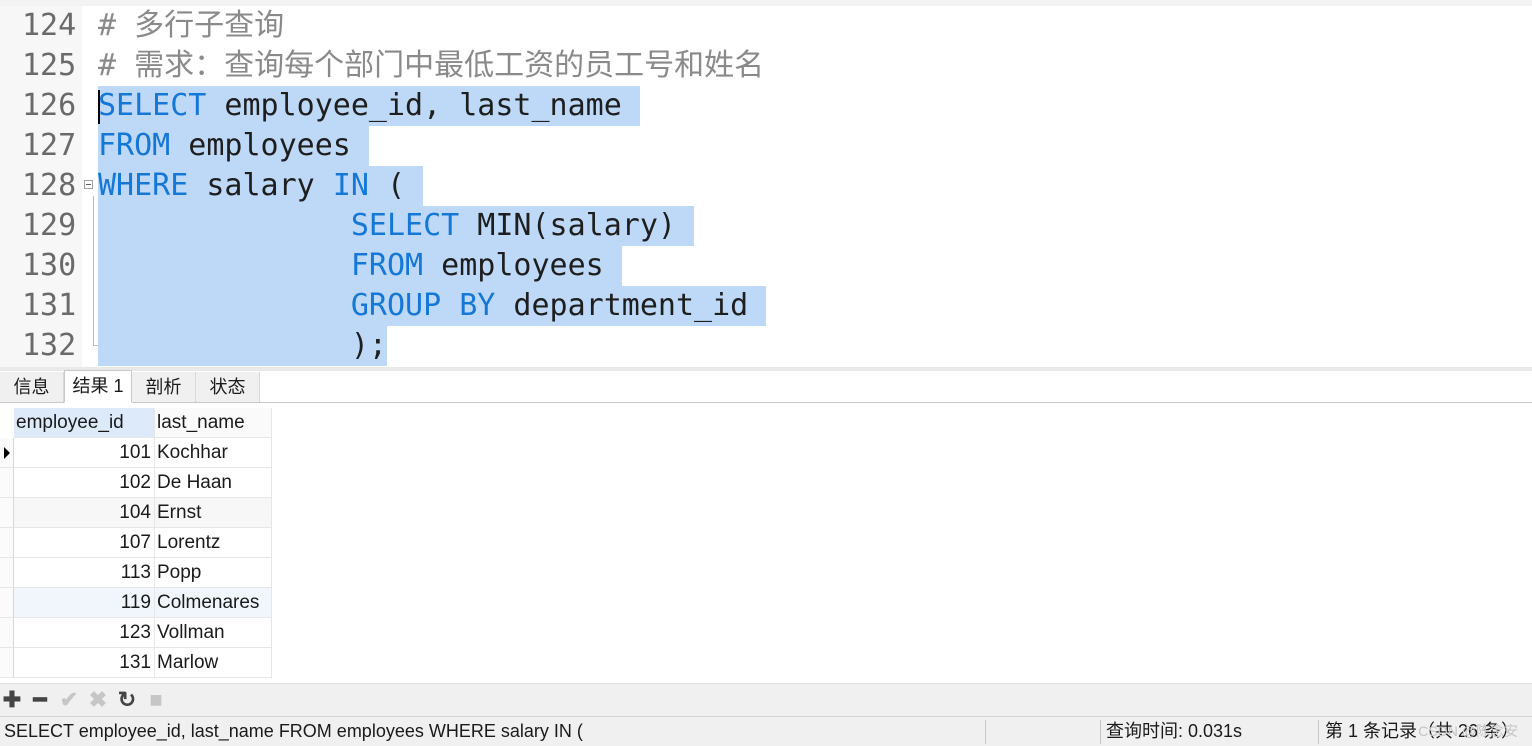  Describe the element at coordinates (164, 387) in the screenshot. I see `tab-profile: 剖析` at that location.